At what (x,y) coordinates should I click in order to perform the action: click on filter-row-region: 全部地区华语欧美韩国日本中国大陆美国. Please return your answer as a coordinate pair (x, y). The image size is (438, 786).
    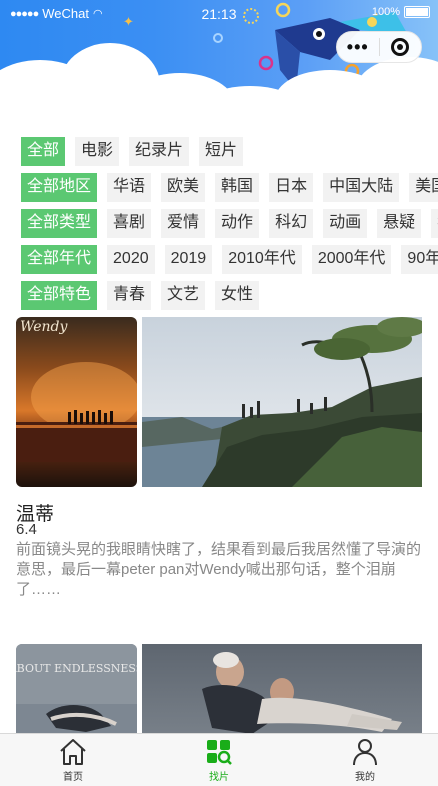
    Looking at the image, I should click on (219, 187).